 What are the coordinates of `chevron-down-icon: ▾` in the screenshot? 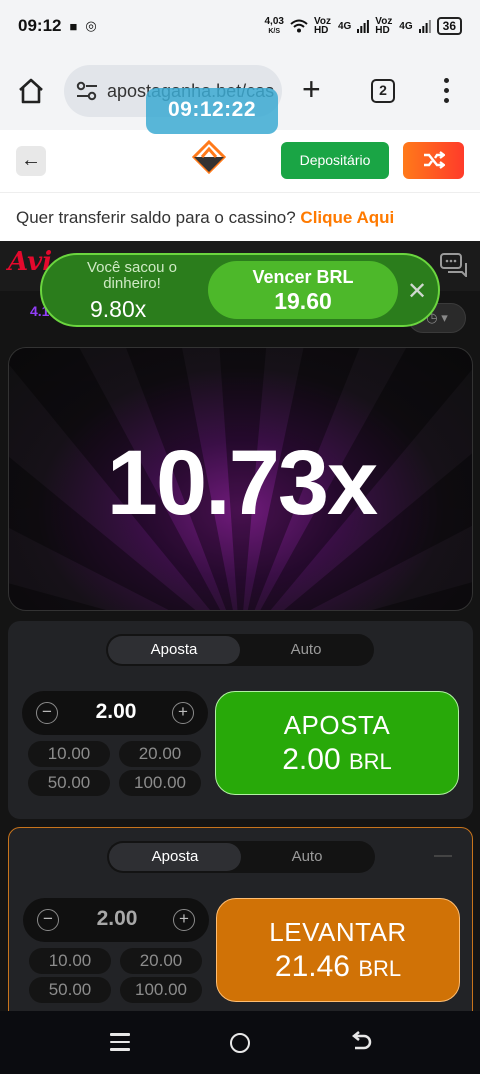 It's located at (444, 317).